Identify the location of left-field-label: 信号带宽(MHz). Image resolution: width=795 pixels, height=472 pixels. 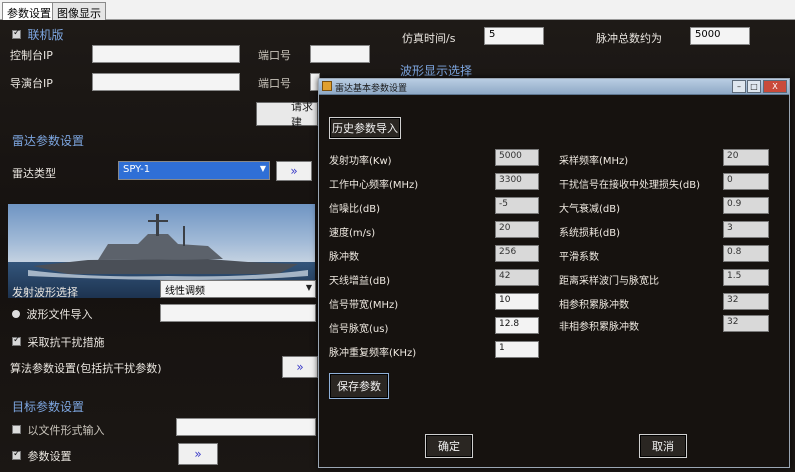
(364, 305).